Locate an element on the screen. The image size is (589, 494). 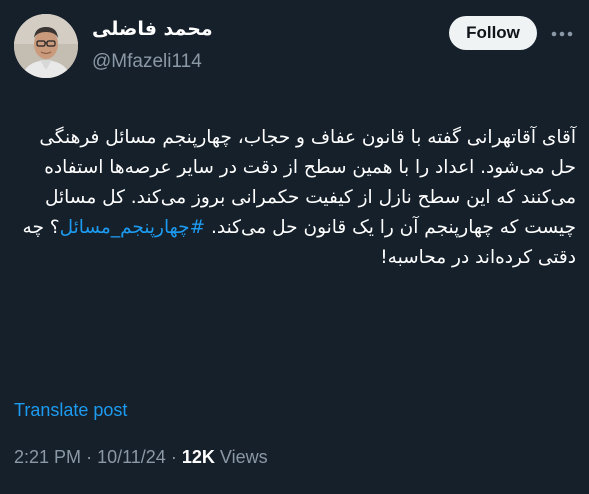
avatar-photo is located at coordinates (46, 46).